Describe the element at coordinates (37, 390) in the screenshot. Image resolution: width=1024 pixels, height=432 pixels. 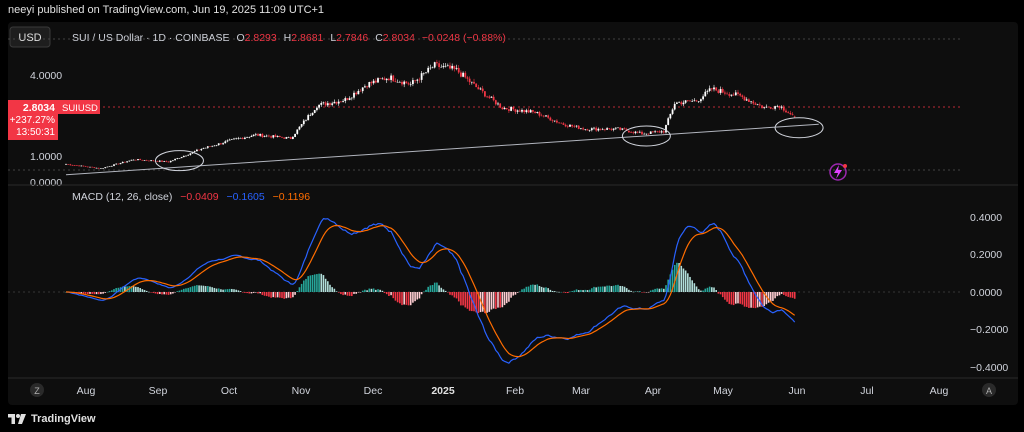
I see `zoom-button: Z` at that location.